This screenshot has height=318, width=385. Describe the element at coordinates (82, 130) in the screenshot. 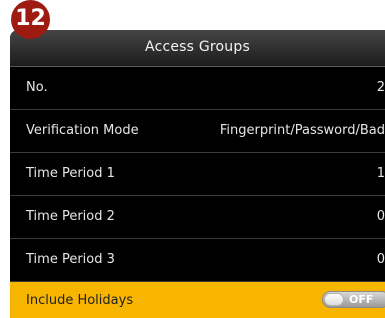

I see `row-label: Verification Mode` at that location.